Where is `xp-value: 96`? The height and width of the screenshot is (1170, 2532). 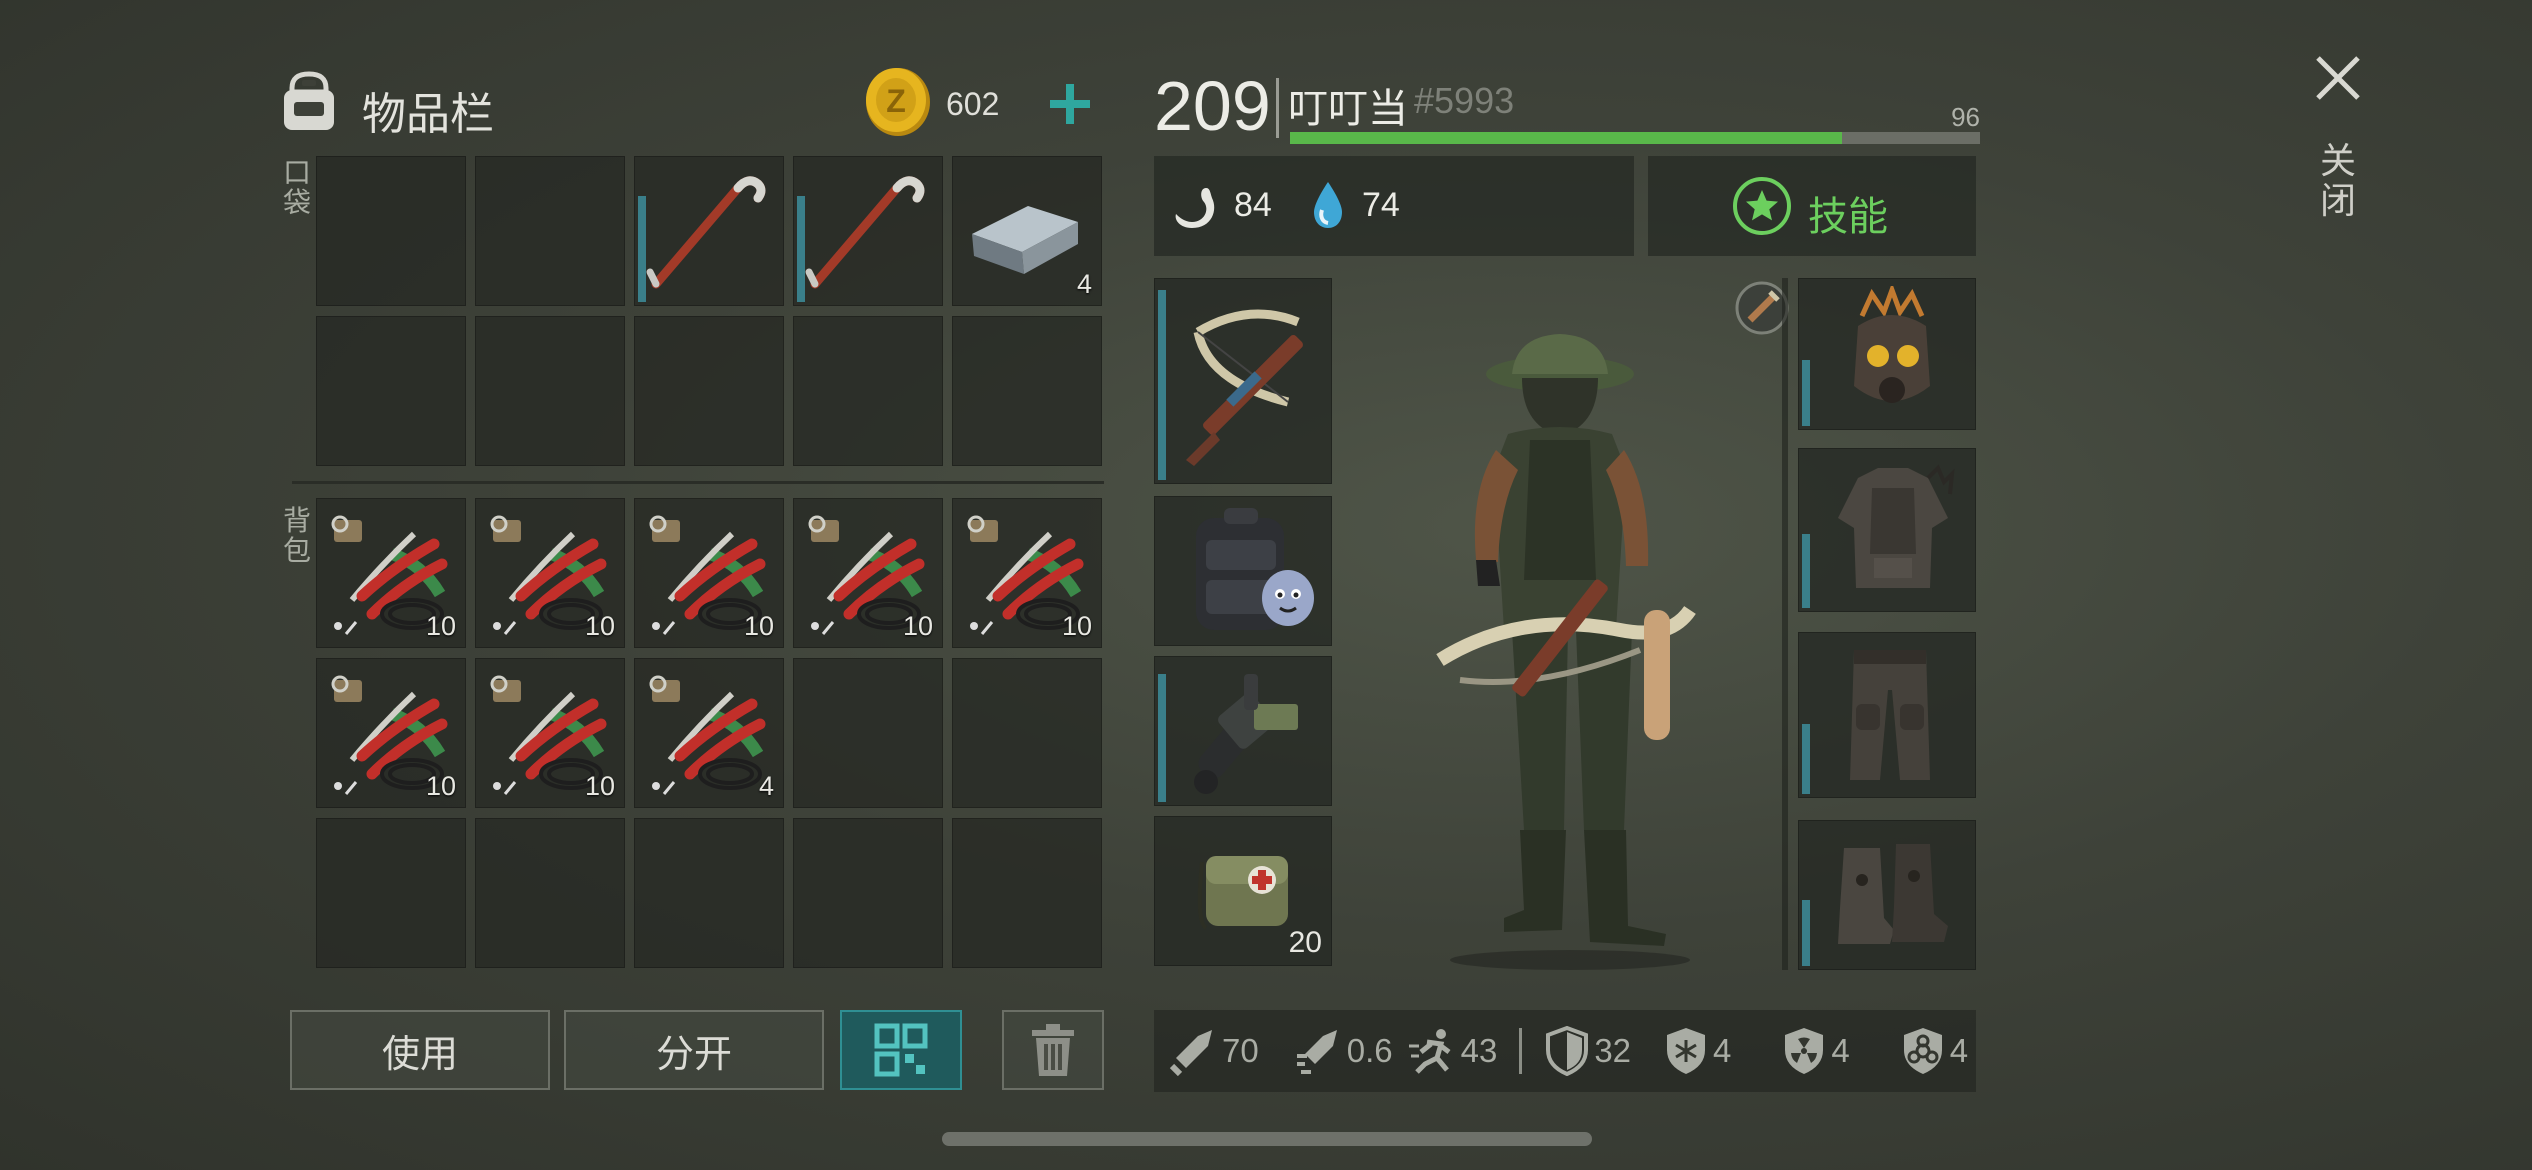
xp-value: 96 is located at coordinates (1965, 117).